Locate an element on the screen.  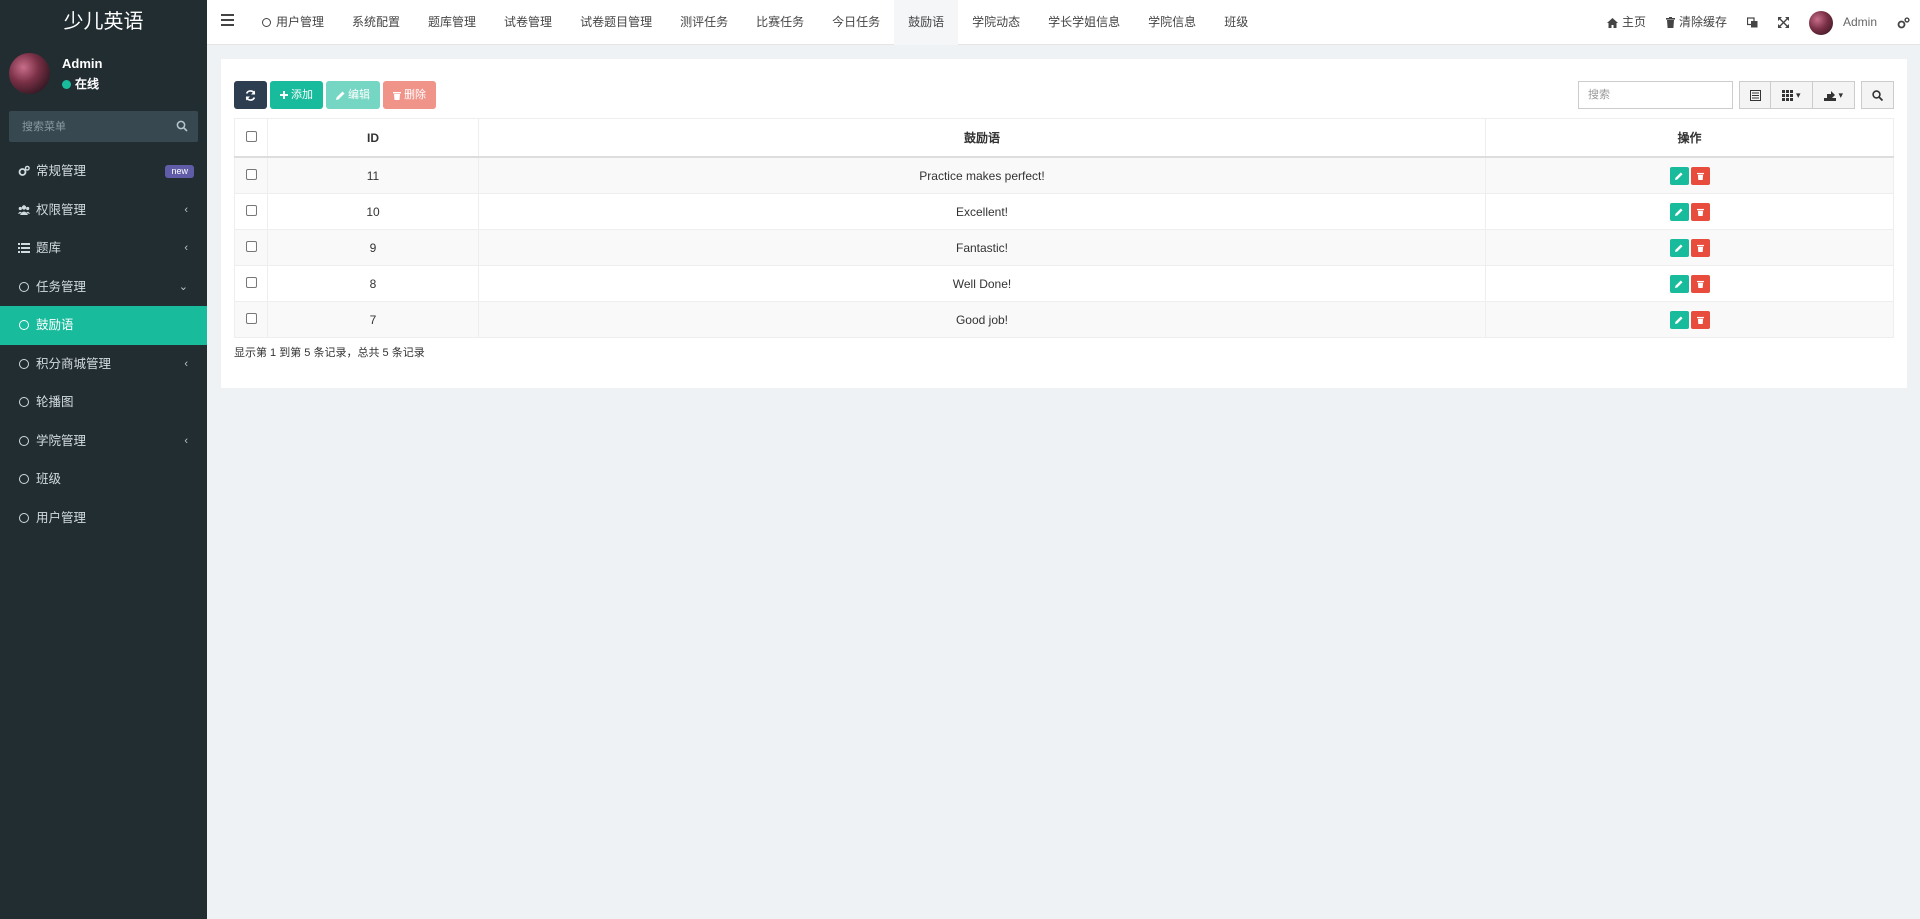
sidebar-item-class: 班级 is located at coordinates (103, 479).